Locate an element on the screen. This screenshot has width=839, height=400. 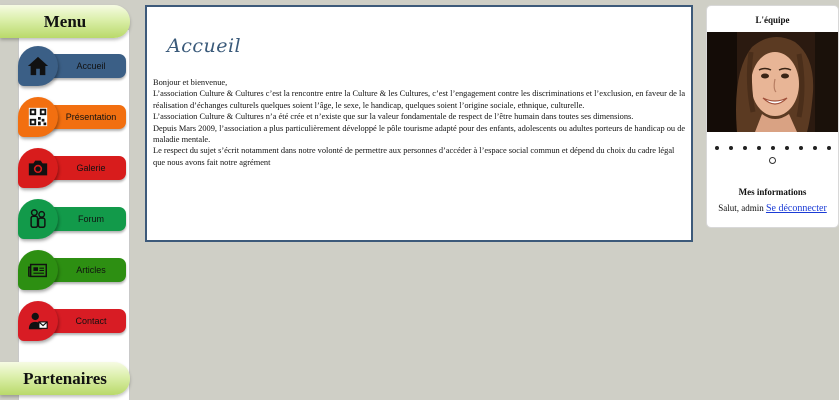
team-photo is located at coordinates (772, 82).